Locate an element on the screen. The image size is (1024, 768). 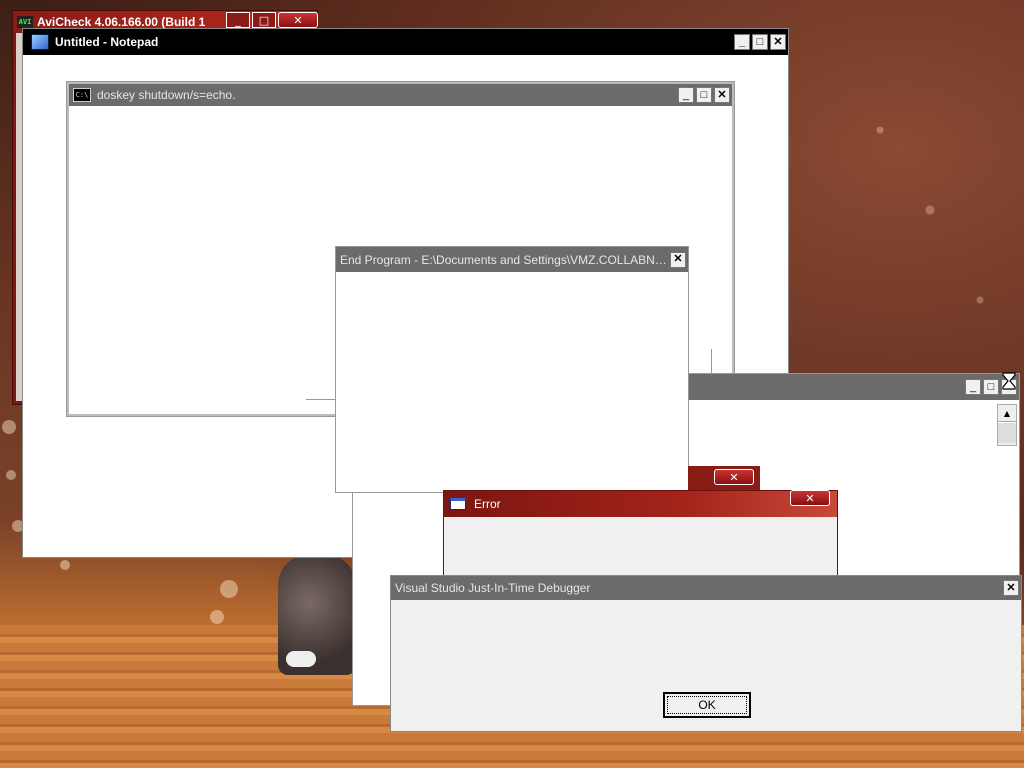
notepad-titlebar: Untitled - Notepad _ □ ✕ is located at coordinates (405, 42).